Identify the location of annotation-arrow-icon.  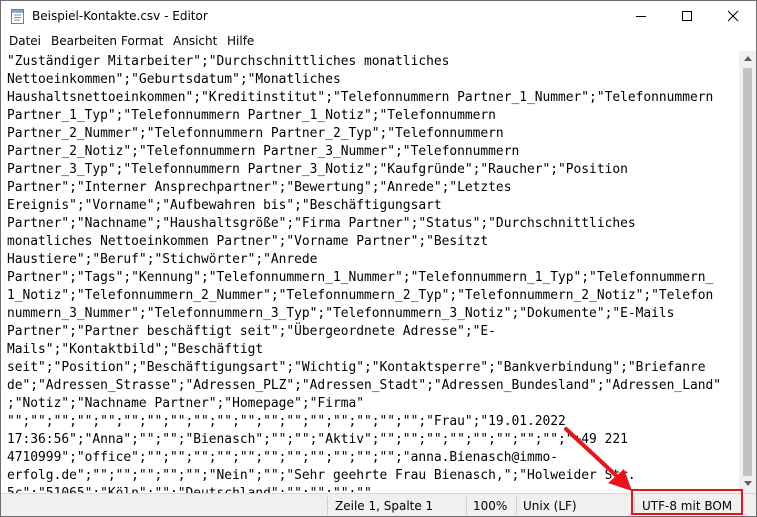
(598, 459).